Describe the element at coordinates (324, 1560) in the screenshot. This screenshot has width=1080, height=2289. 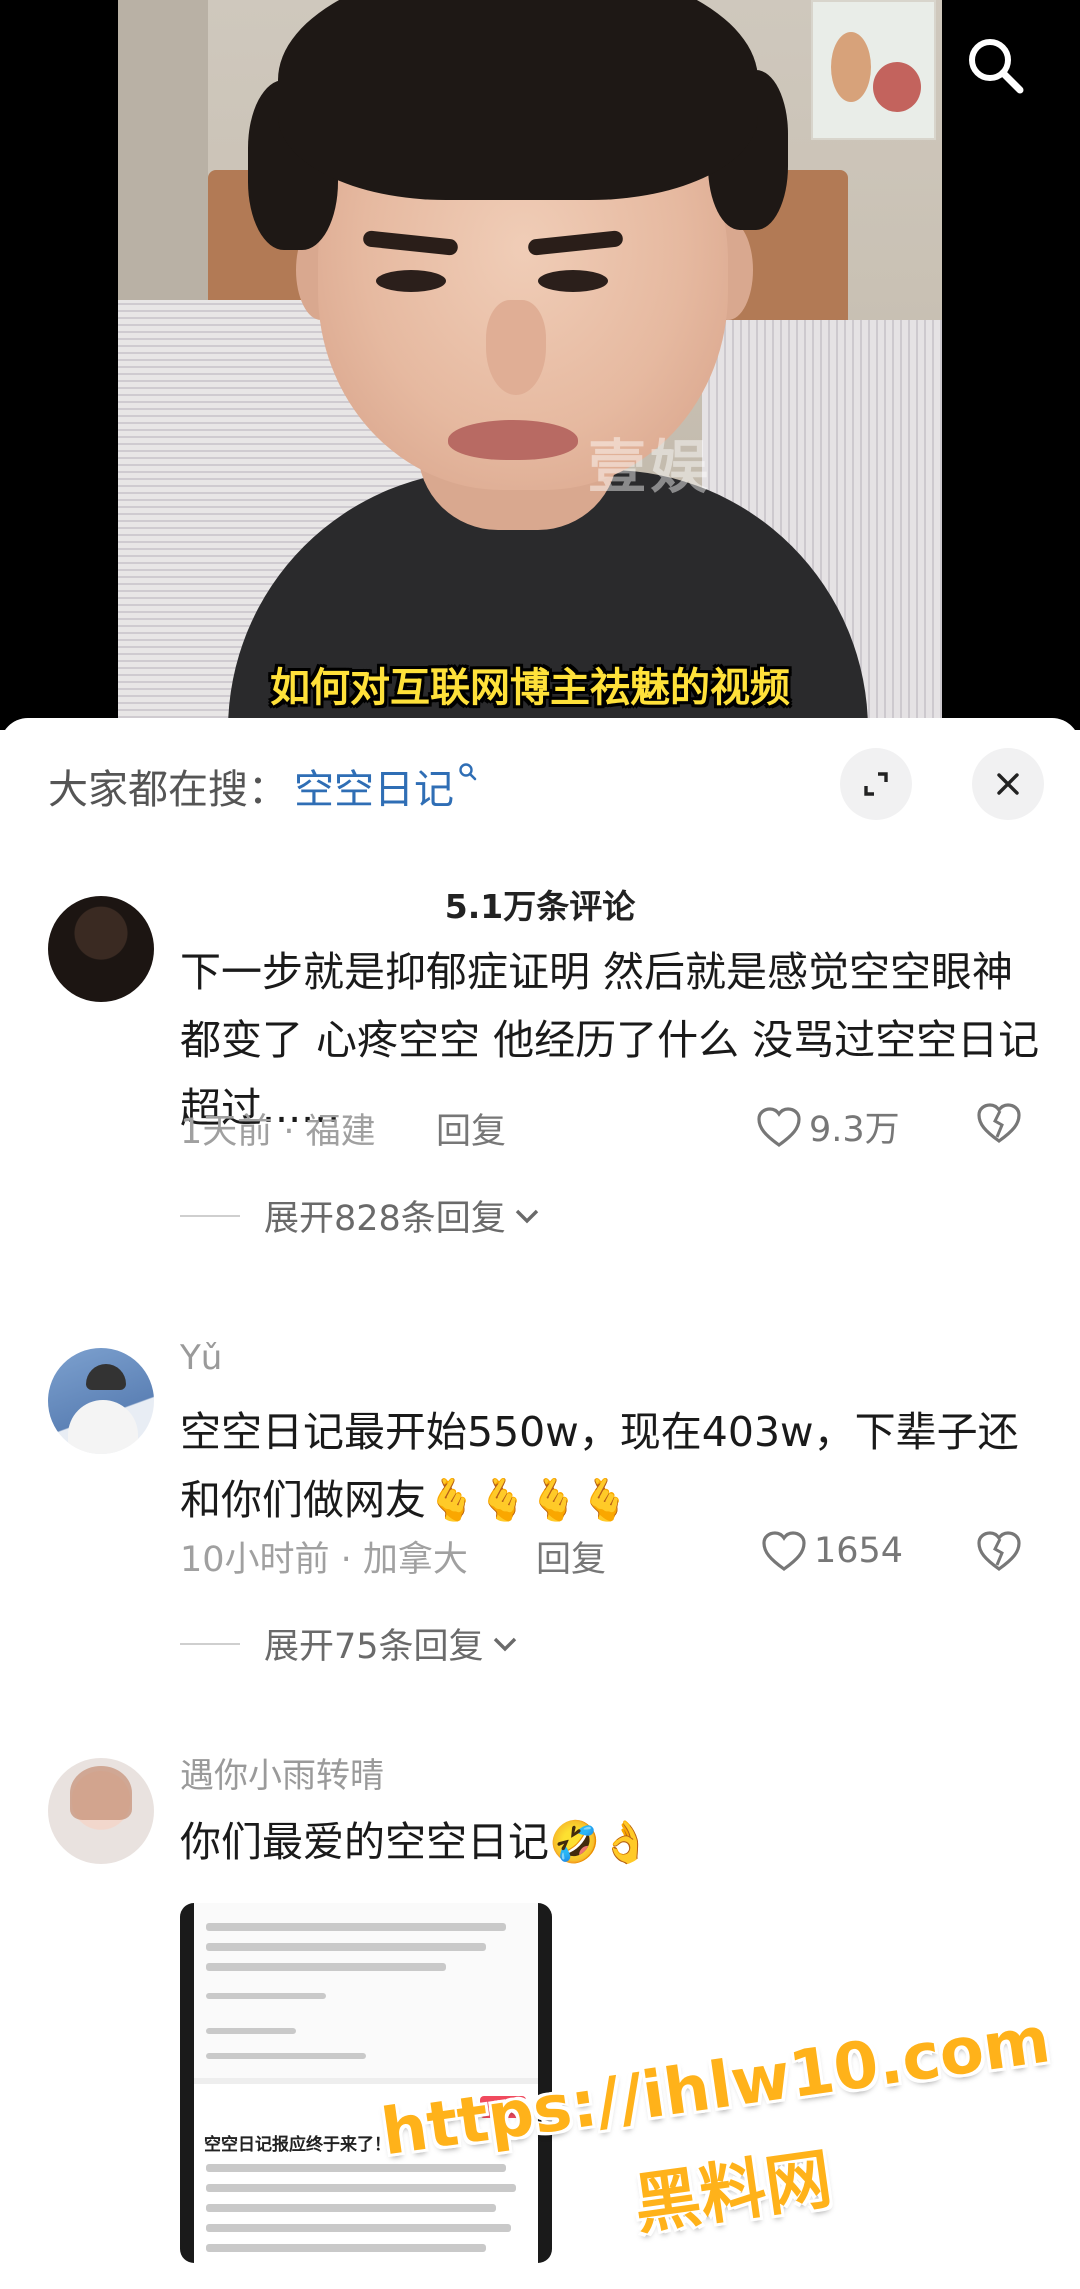
I see `comment-time-location: 10小时前 · 加拿大` at that location.